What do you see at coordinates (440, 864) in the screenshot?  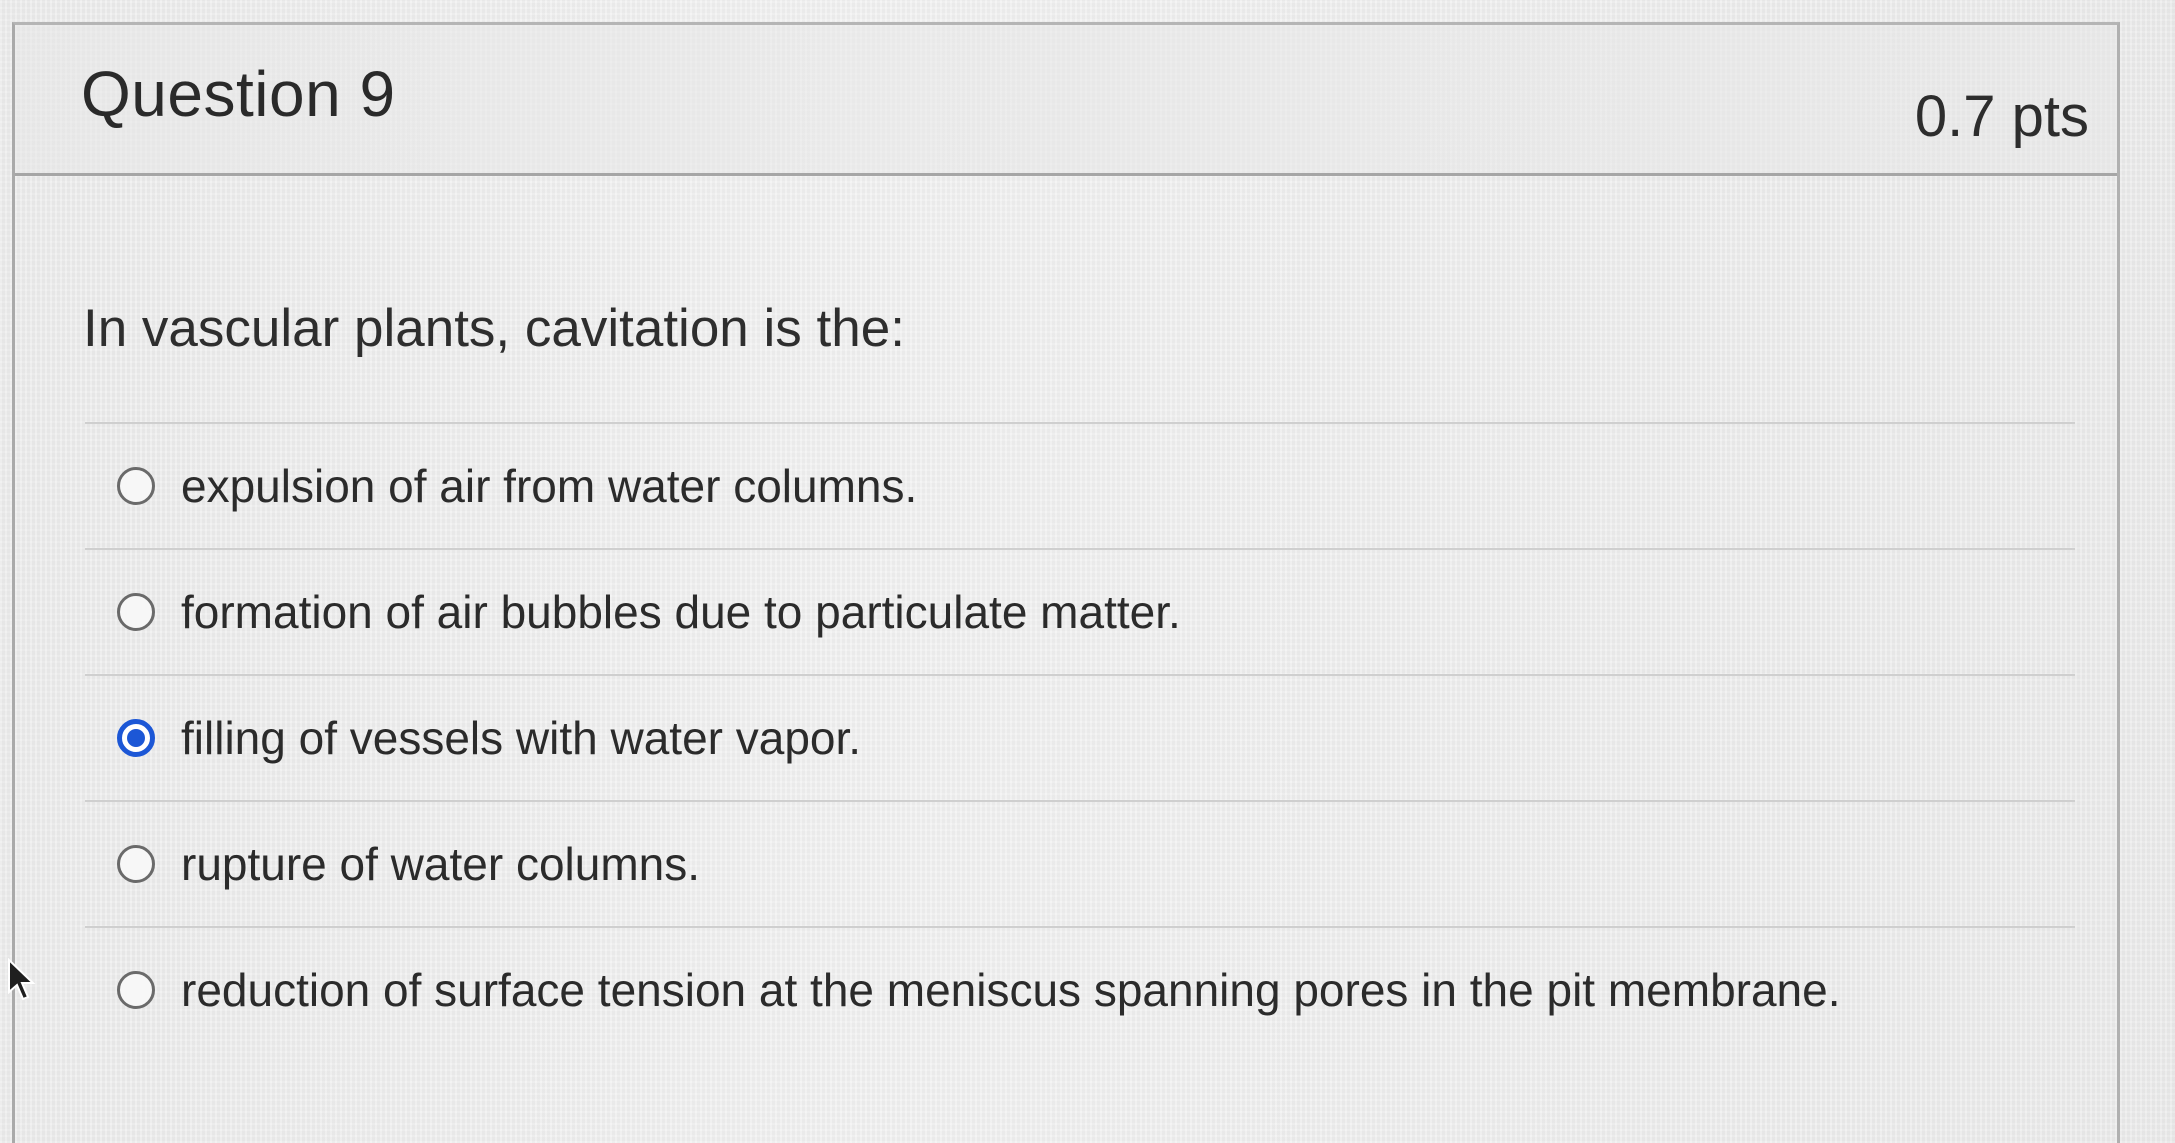 I see `answer-label-4: rupture of water columns.` at bounding box center [440, 864].